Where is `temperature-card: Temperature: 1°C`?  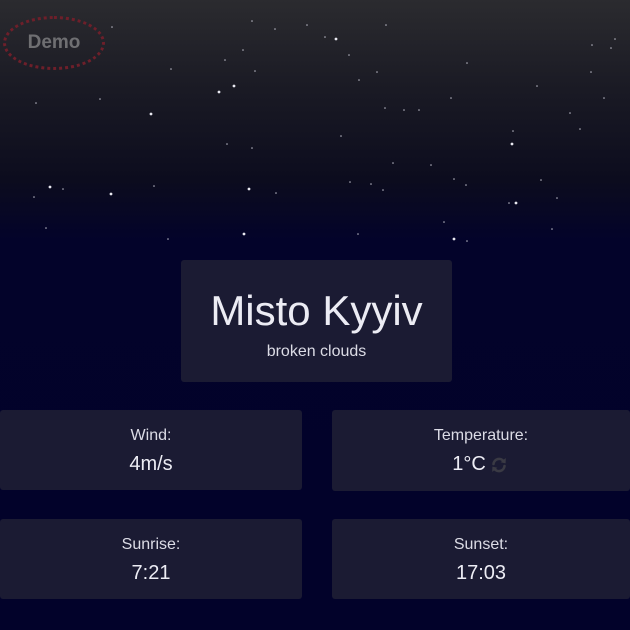
temperature-card: Temperature: 1°C is located at coordinates (481, 450).